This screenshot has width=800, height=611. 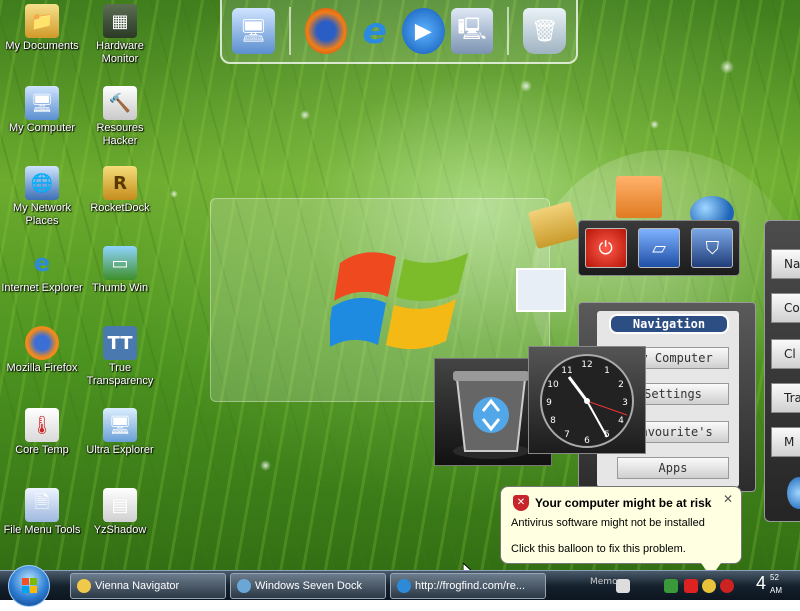 I want to click on side-button-nav: Nav, so click(x=785, y=264).